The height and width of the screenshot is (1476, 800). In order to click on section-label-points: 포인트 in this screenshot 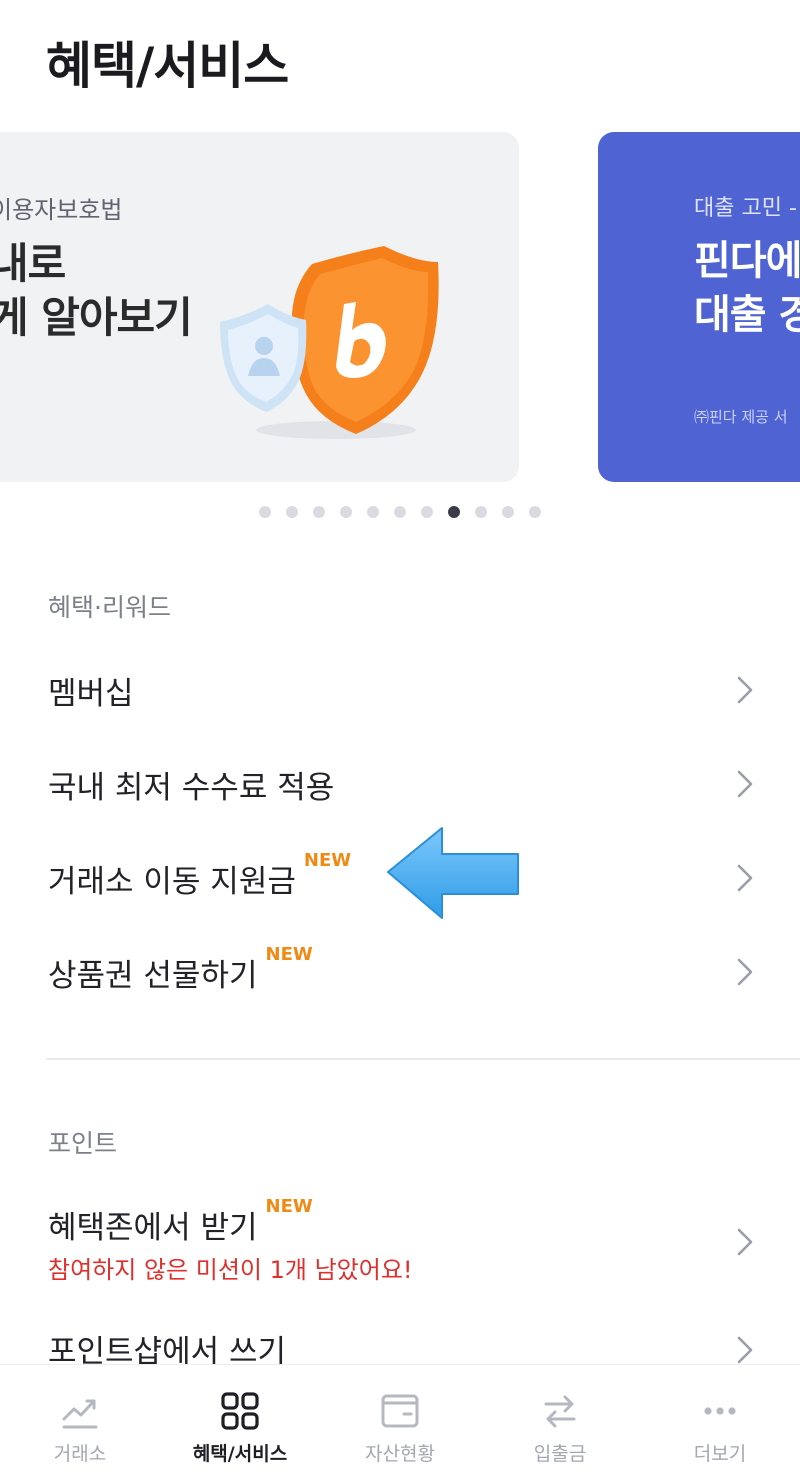, I will do `click(83, 1143)`.